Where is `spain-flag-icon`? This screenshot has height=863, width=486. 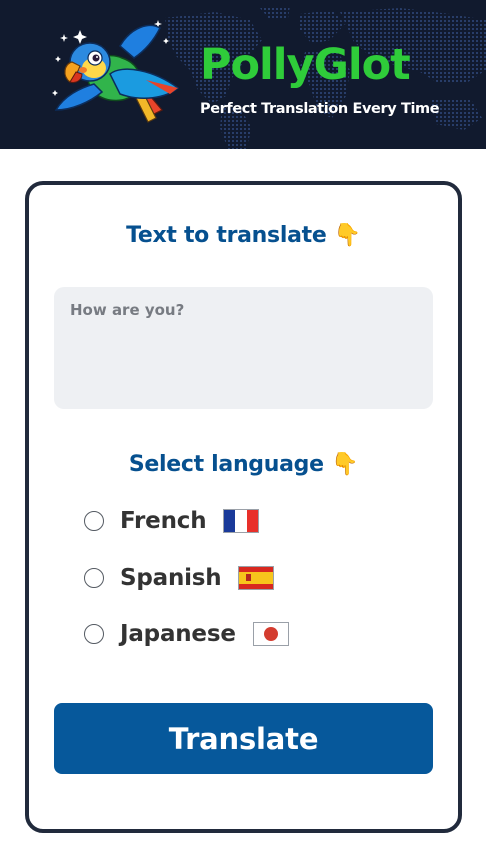
spain-flag-icon is located at coordinates (256, 578).